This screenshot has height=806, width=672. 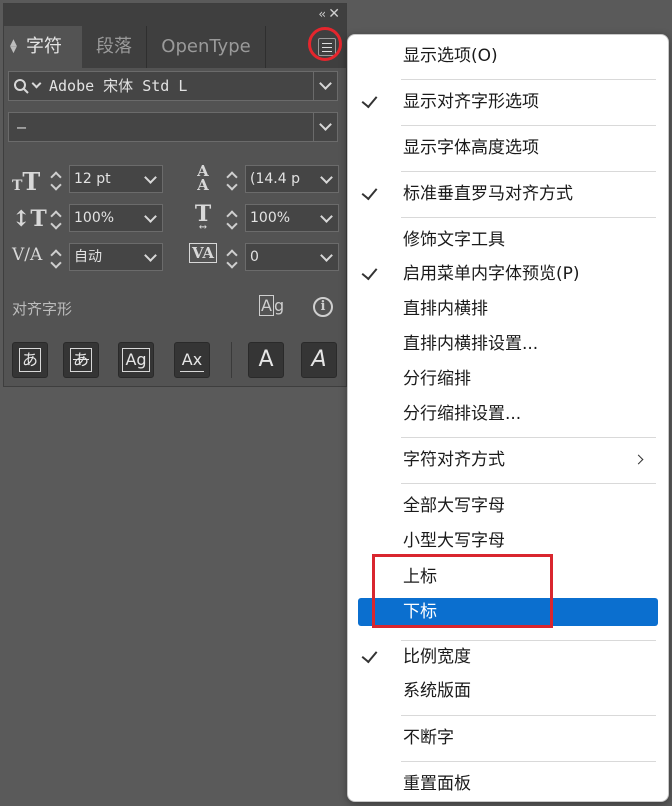 What do you see at coordinates (508, 56) in the screenshot?
I see `menu-item-show-options: 显示选项(O)` at bounding box center [508, 56].